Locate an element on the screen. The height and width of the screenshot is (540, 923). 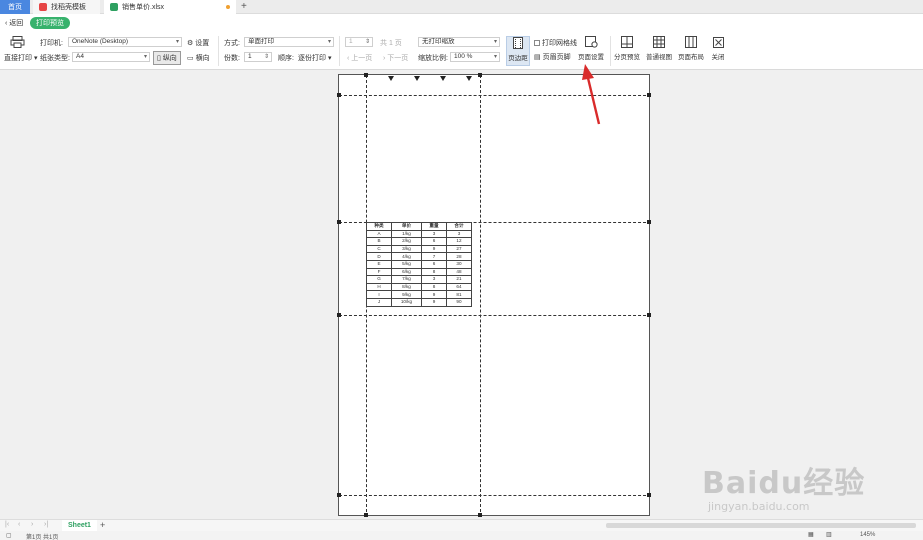
order-select: 逐份打印 ▾ is located at coordinates (314, 58).